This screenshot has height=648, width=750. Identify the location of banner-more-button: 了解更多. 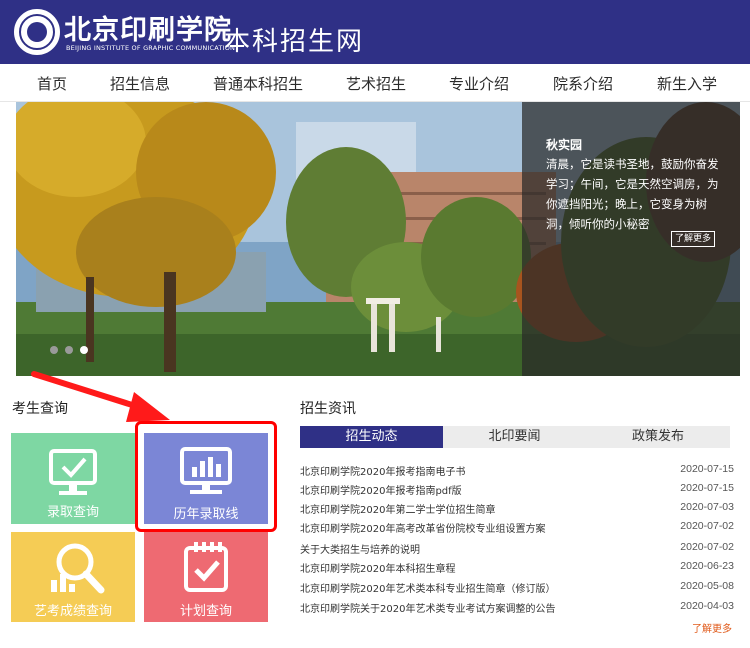
(693, 239).